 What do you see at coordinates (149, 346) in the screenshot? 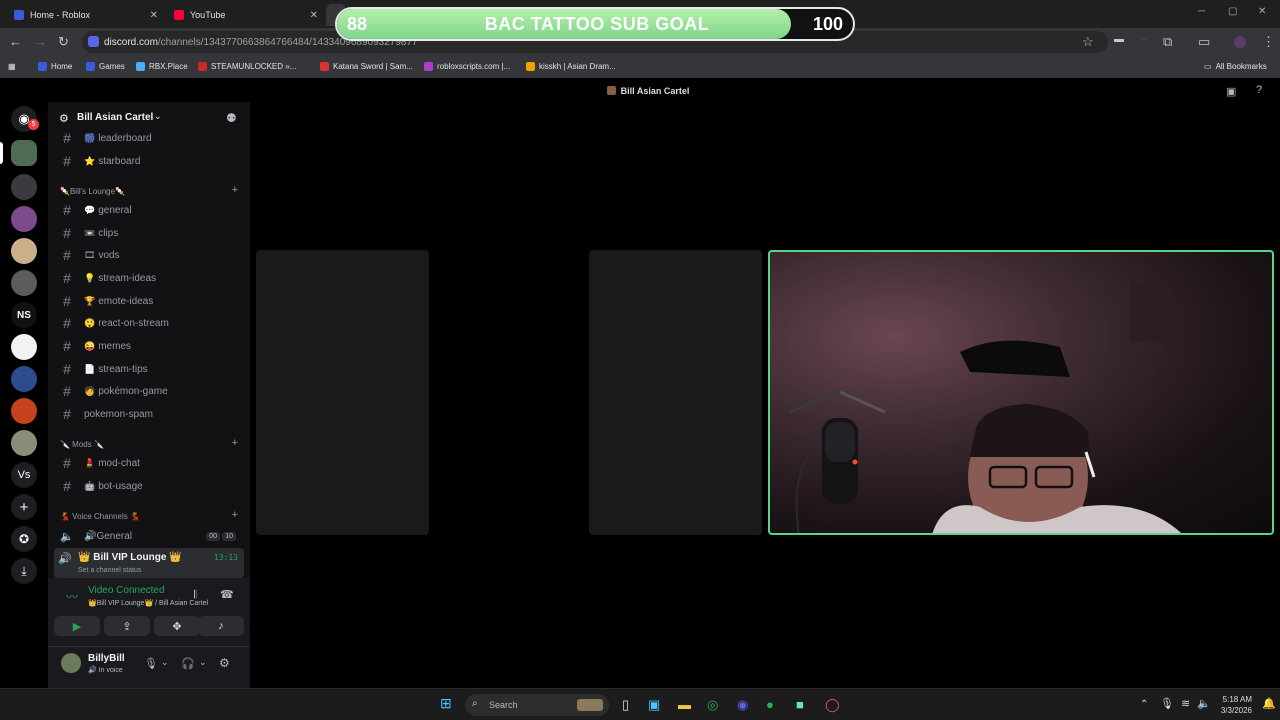
I see `channel-memes: # 😜 memes` at bounding box center [149, 346].